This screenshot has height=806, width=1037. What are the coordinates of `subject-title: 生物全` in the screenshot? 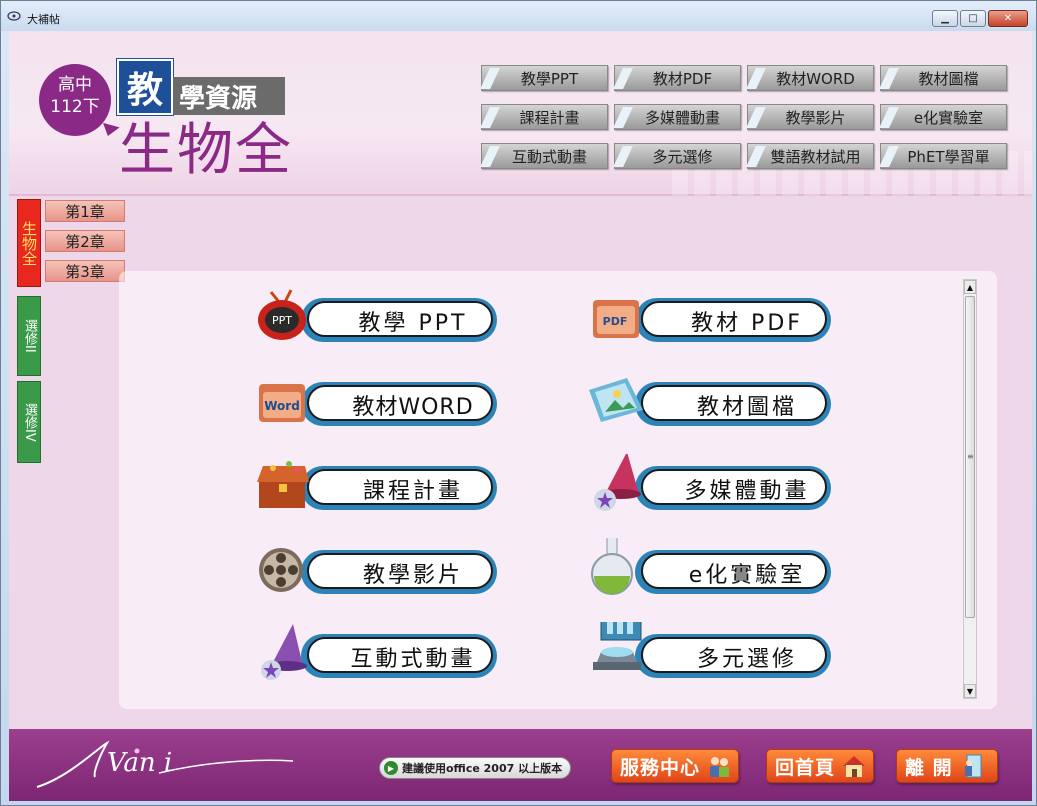 It's located at (206, 150).